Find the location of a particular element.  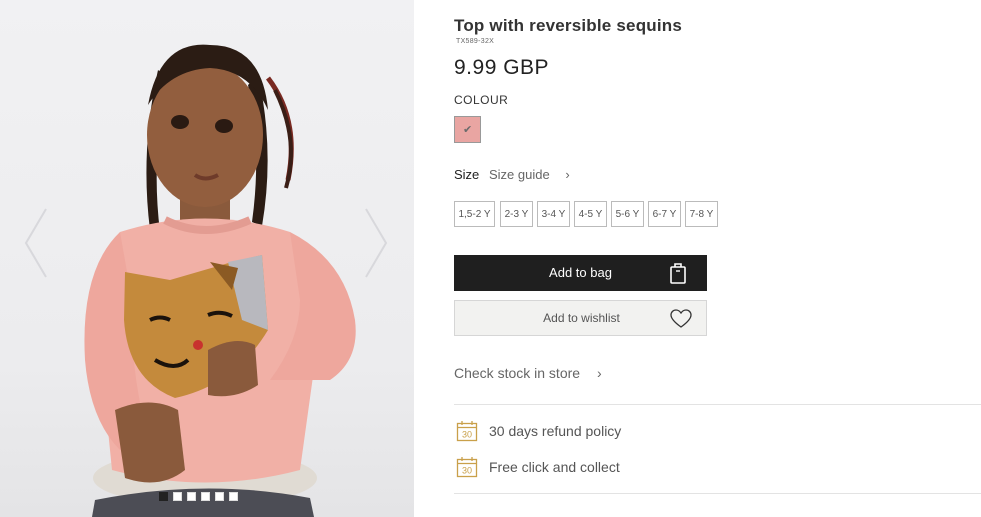

size-label: Size is located at coordinates (467, 174).